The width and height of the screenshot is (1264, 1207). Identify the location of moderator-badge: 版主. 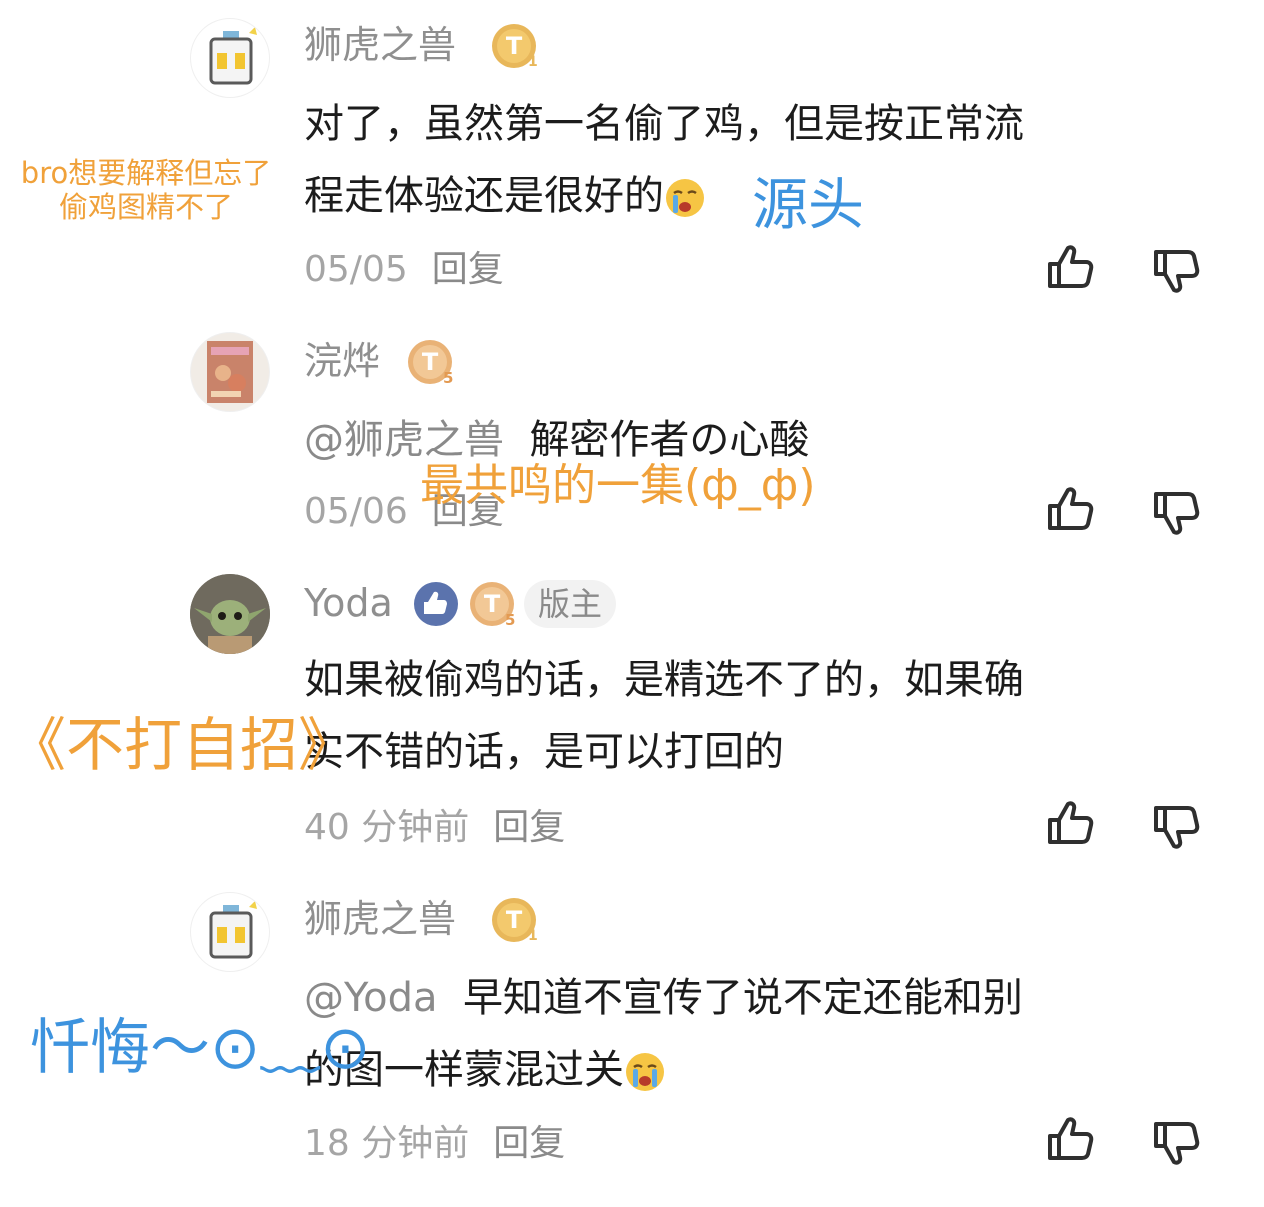
(570, 604).